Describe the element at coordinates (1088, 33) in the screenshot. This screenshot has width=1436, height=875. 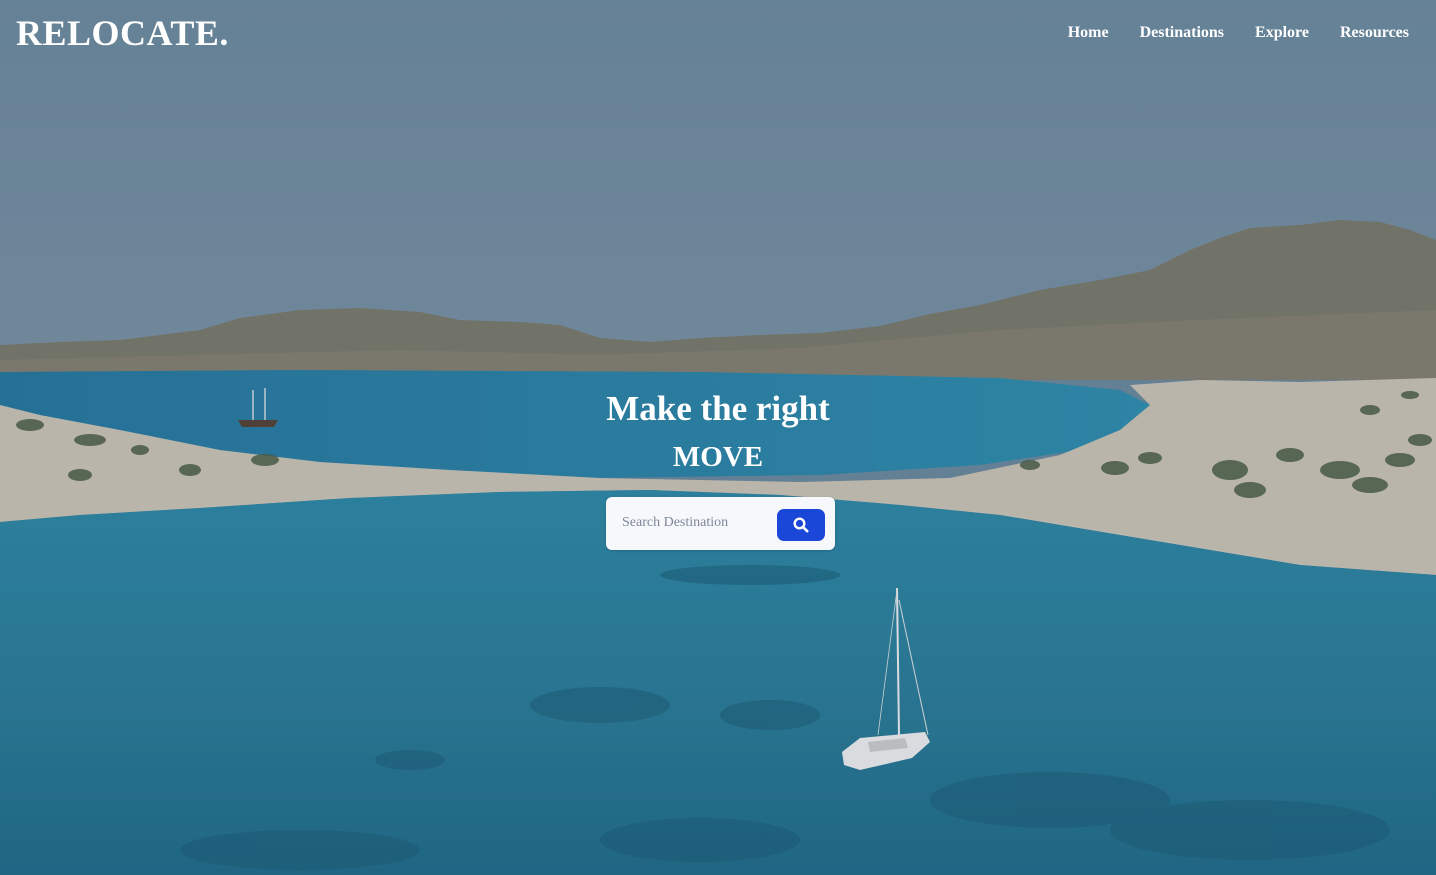
I see `nav-home-link: Home` at that location.